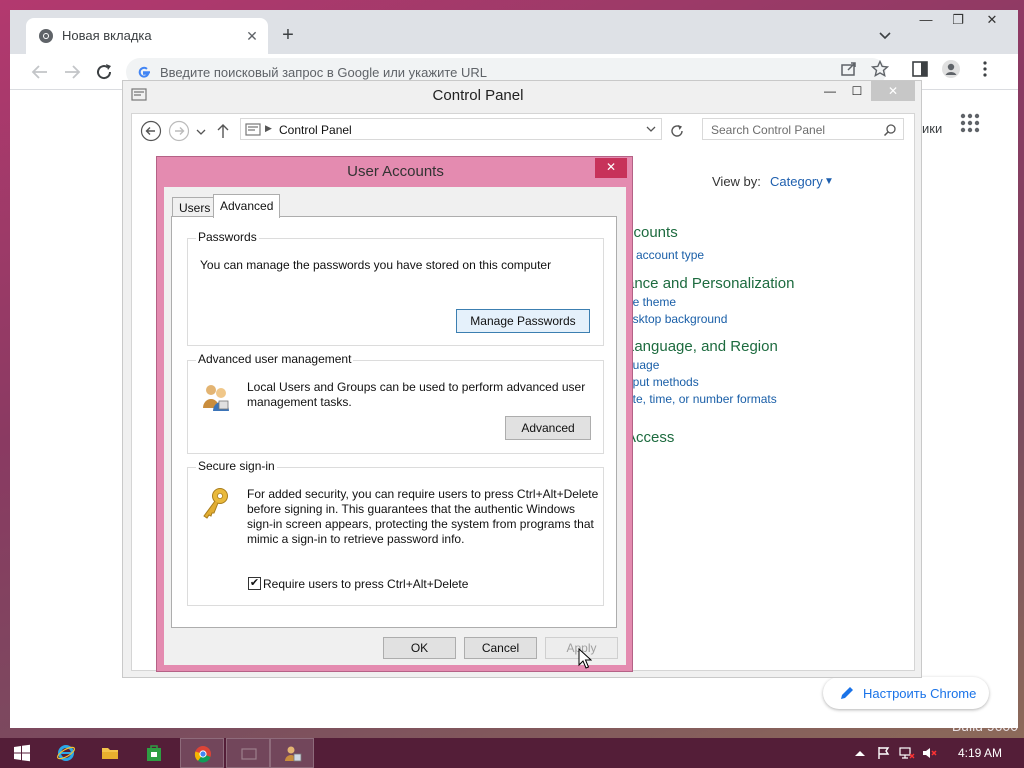 The image size is (1024, 768). What do you see at coordinates (514, 32) in the screenshot?
I see `chrome-tabstrip: Новая вкладка ✕ + — ❐ ✕` at bounding box center [514, 32].